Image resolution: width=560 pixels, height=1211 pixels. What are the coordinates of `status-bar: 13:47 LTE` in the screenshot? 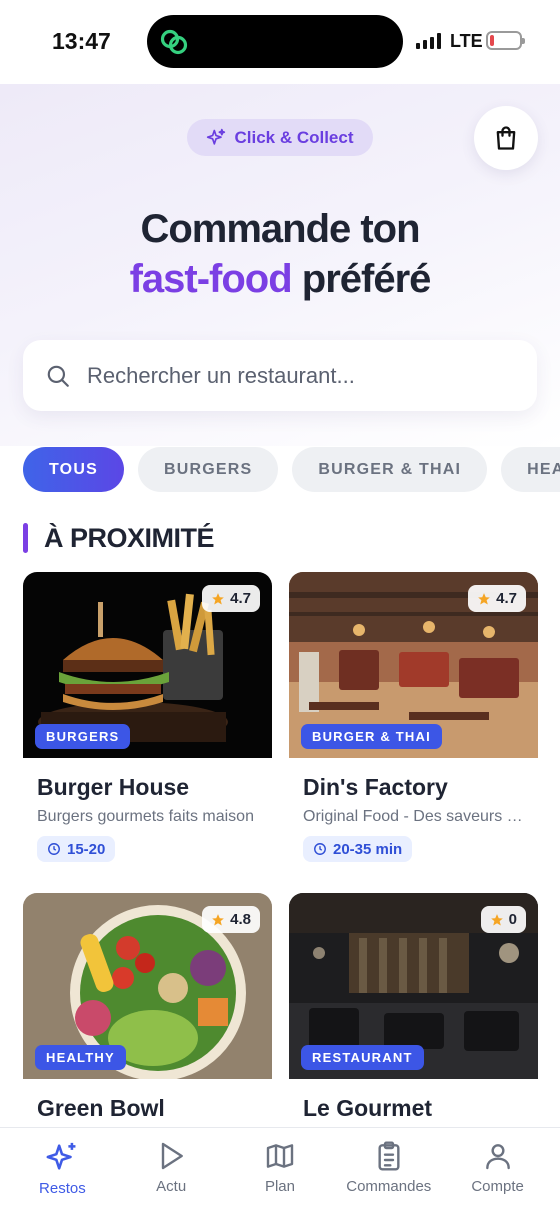 It's located at (280, 42).